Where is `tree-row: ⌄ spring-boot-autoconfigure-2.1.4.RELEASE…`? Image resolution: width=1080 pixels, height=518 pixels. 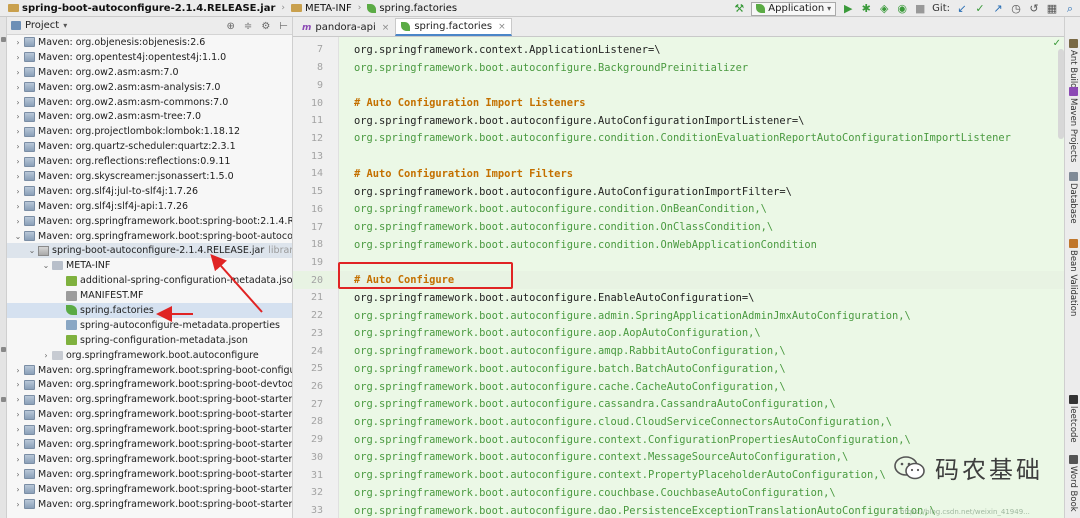 tree-row: ⌄ spring-boot-autoconfigure-2.1.4.RELEASE… is located at coordinates (149, 251).